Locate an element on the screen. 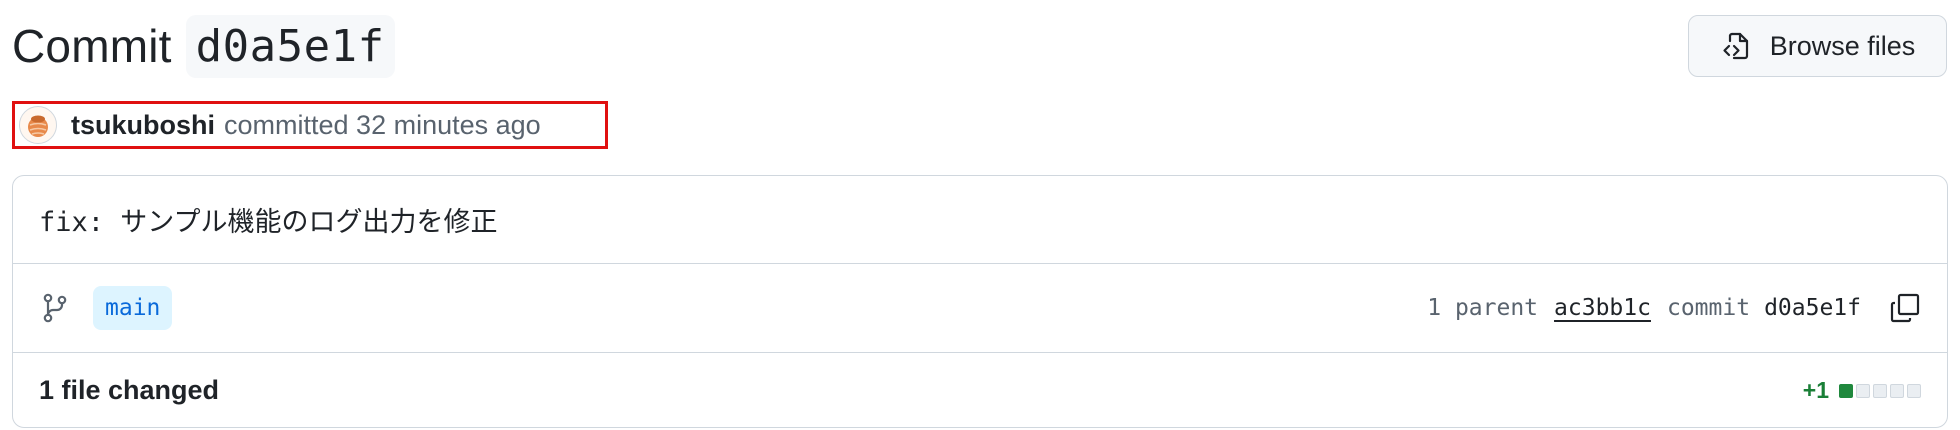  commit-timestamp: committed 32 minutes ago is located at coordinates (382, 124).